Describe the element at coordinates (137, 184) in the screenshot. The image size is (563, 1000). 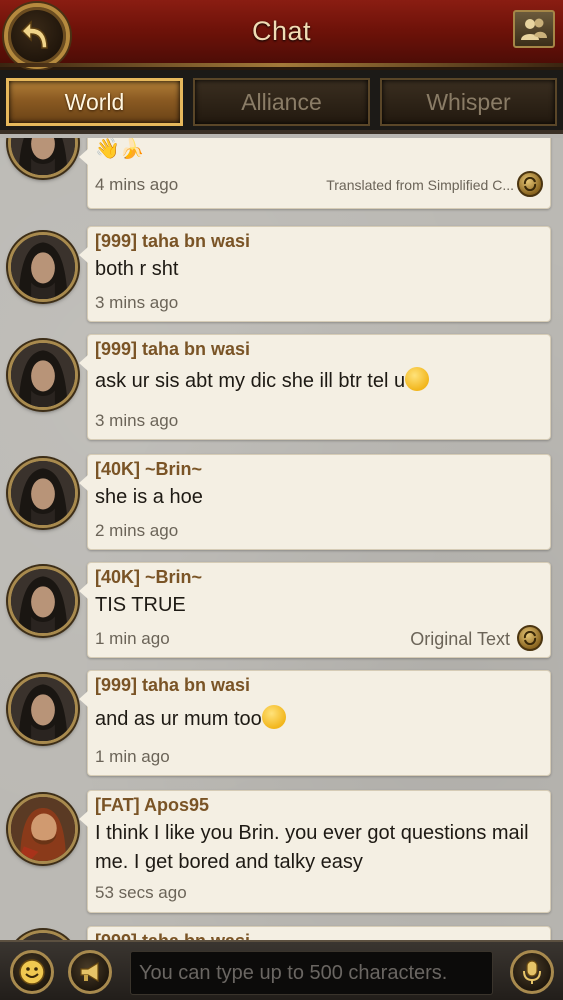
I see `message-time: 4 mins ago` at that location.